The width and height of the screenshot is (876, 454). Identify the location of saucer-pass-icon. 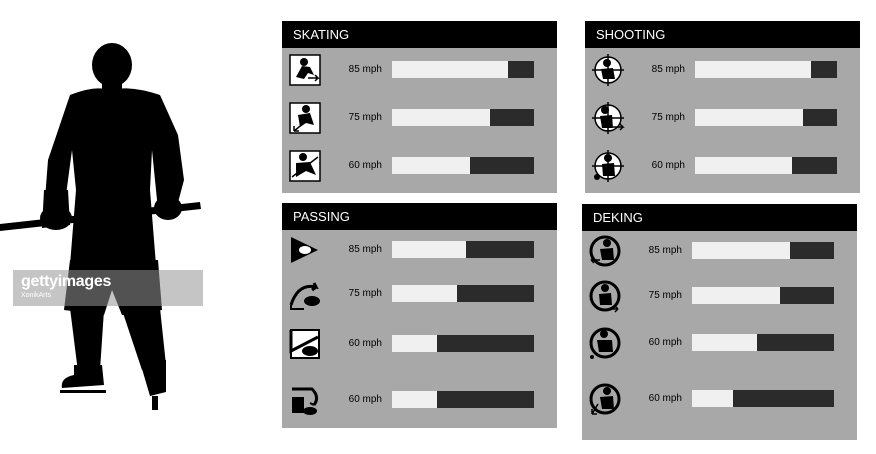
(304, 296).